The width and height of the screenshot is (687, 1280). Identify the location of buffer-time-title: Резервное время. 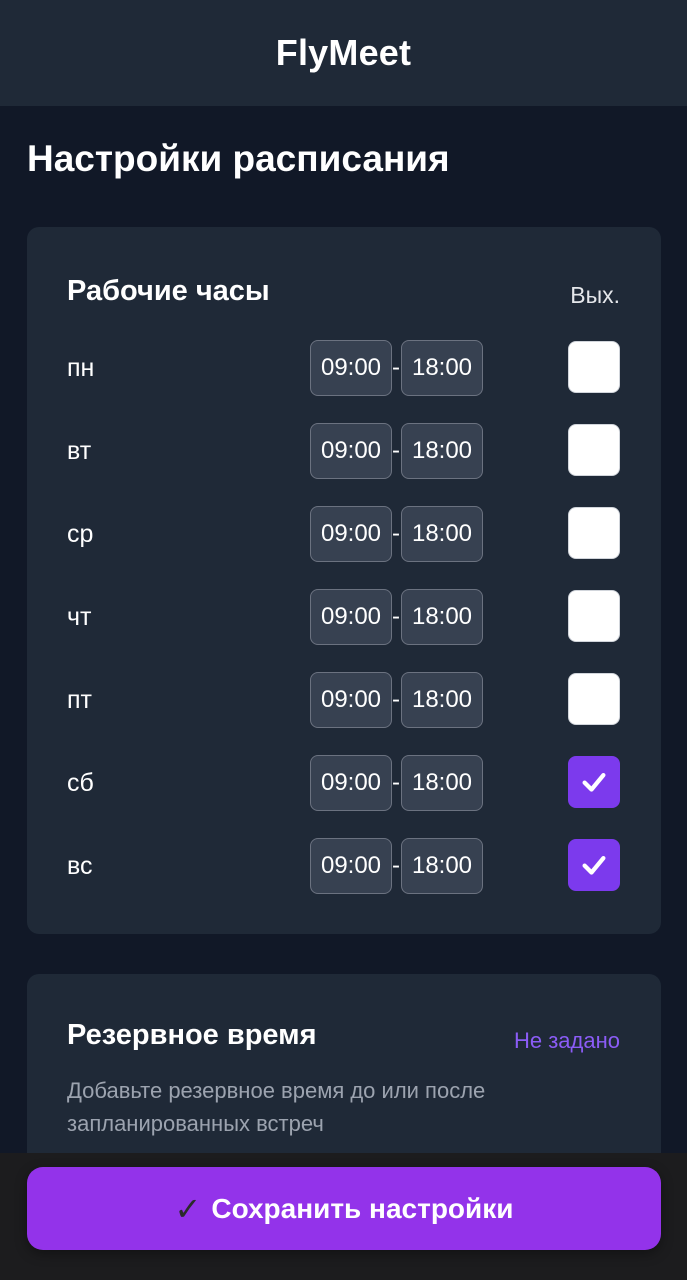
(192, 1035).